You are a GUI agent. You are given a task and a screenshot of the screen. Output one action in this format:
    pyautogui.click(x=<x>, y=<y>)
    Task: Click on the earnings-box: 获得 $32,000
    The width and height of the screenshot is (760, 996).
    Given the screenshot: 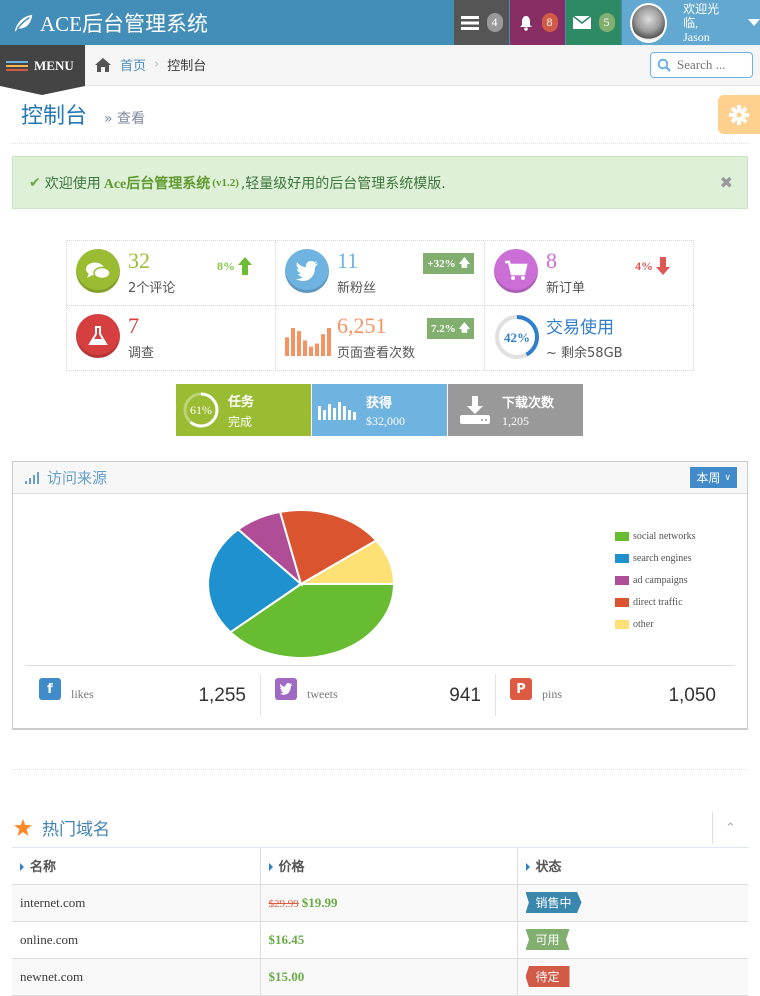 What is the action you would take?
    pyautogui.click(x=379, y=410)
    